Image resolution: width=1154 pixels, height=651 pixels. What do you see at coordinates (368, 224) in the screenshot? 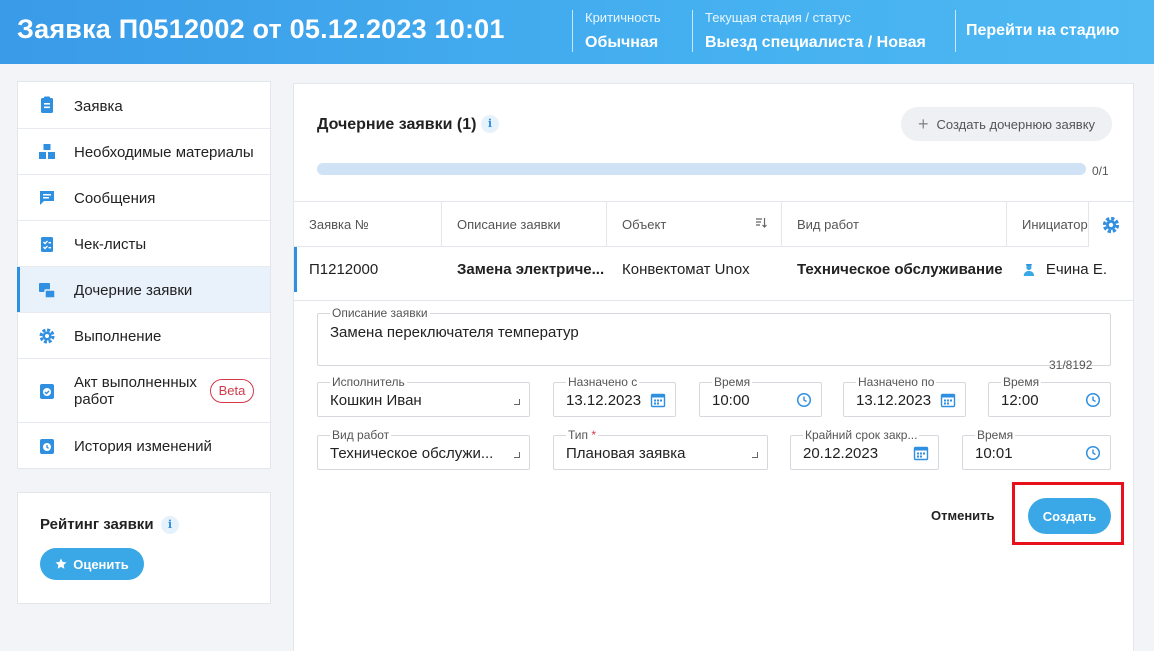
I see `column-header-number: Заявка №` at bounding box center [368, 224].